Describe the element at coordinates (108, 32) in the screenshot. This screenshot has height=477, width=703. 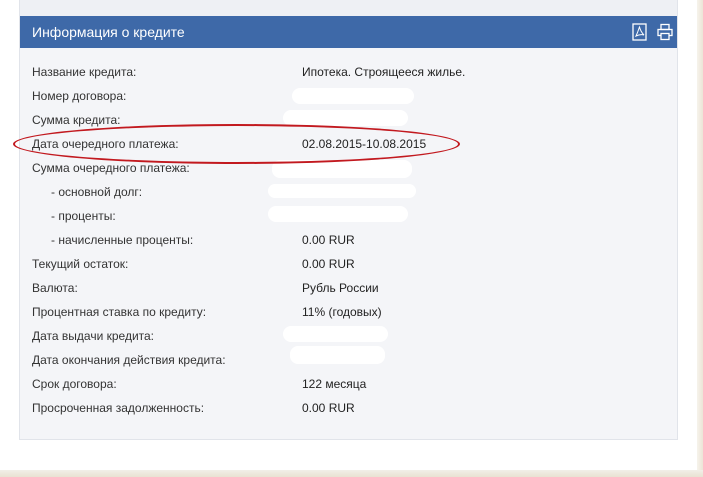
I see `panel-title: Информация о кредите` at that location.